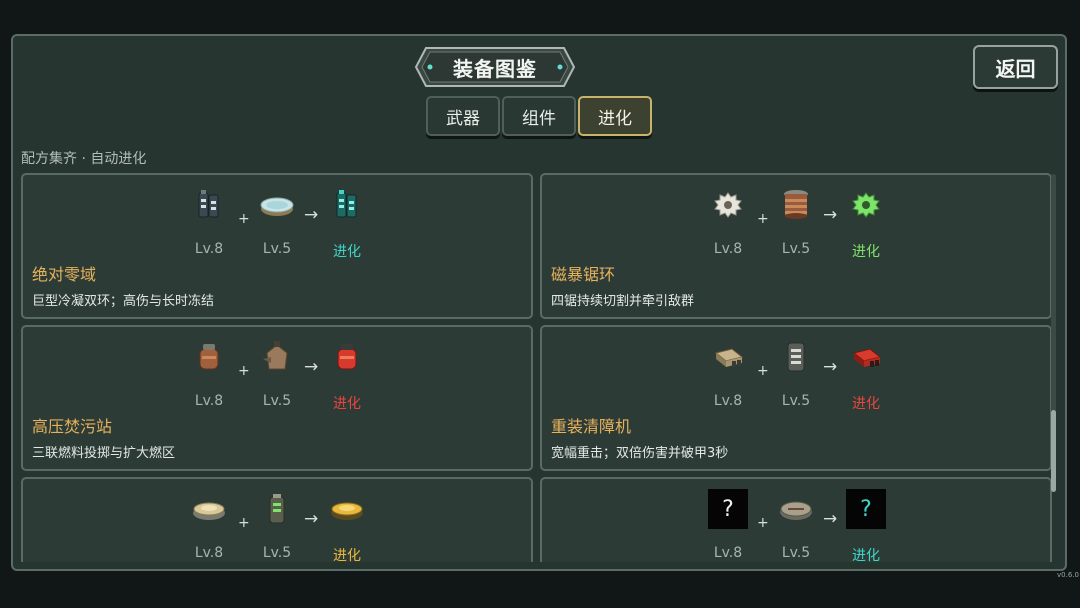 The image size is (1080, 608). I want to click on recipe-card: ? Lv.8 + Lv.5 → ? 进化, so click(796, 519).